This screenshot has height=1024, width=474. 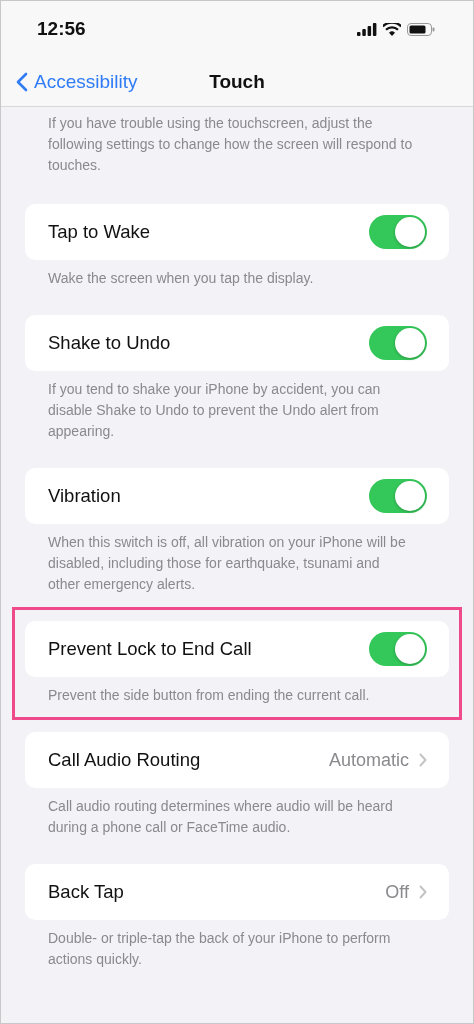 What do you see at coordinates (392, 29) in the screenshot?
I see `wifi-icon` at bounding box center [392, 29].